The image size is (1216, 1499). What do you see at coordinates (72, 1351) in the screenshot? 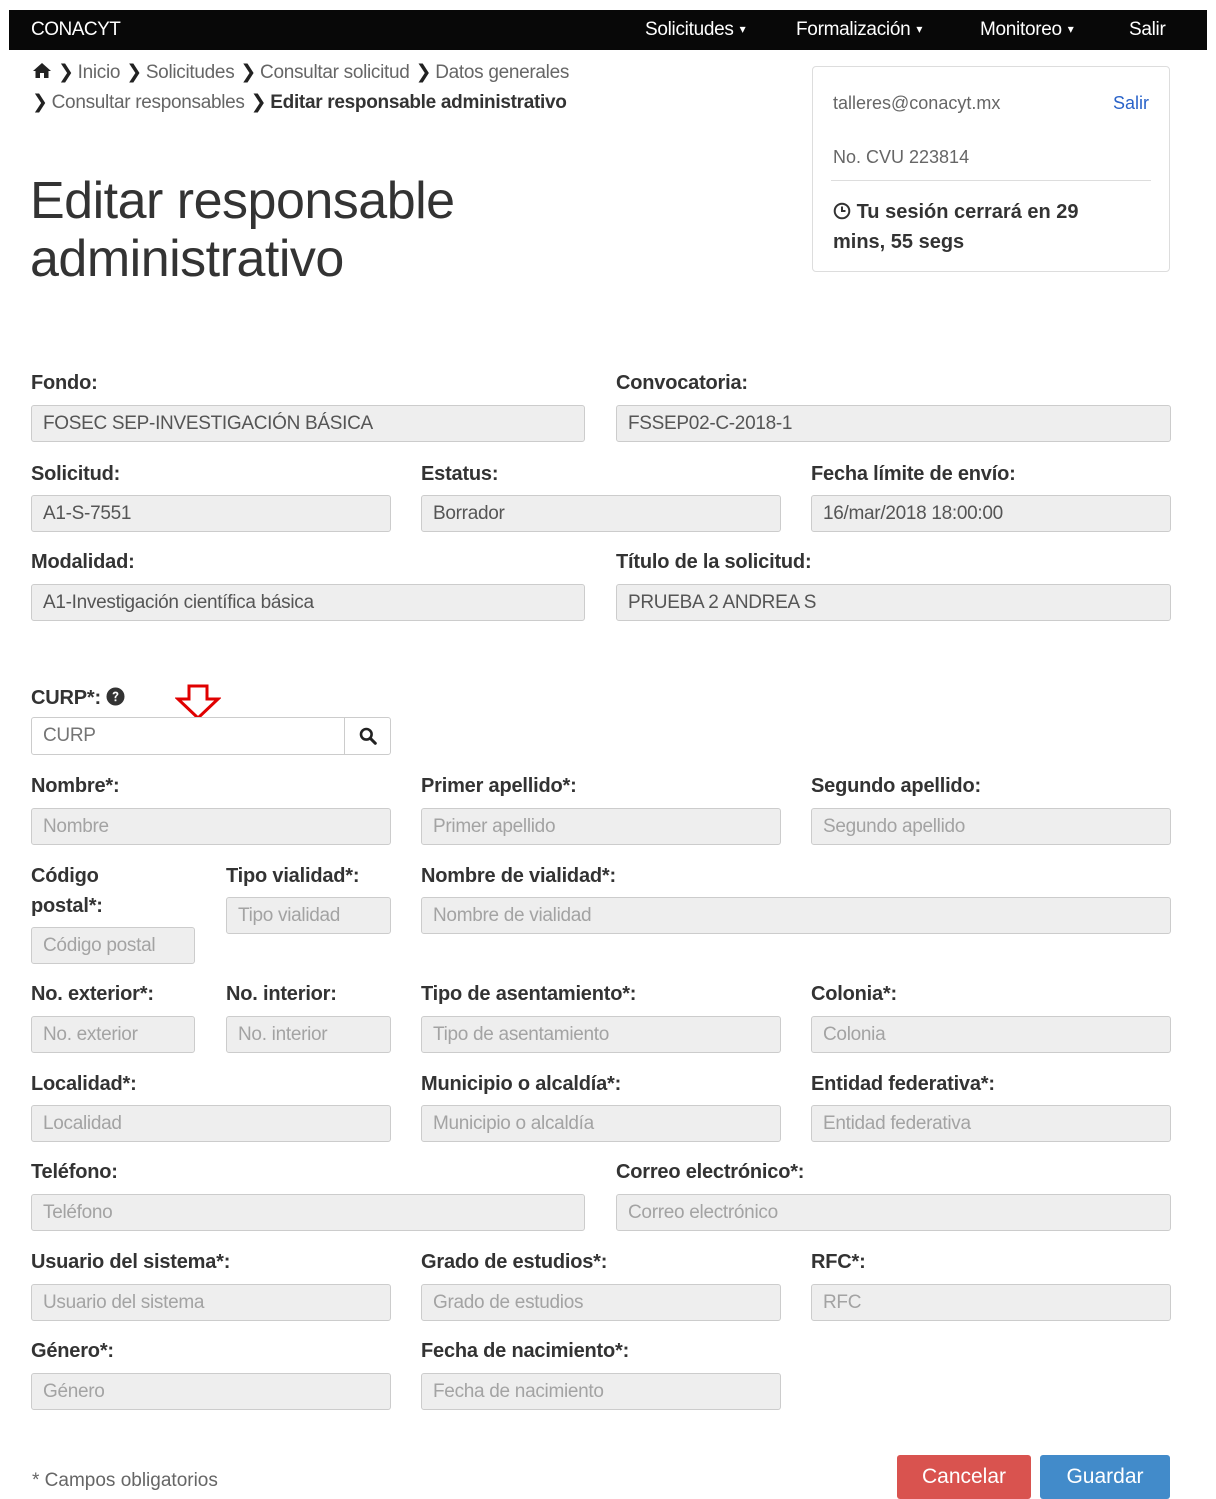
I see `genero-label: Género*:` at bounding box center [72, 1351].